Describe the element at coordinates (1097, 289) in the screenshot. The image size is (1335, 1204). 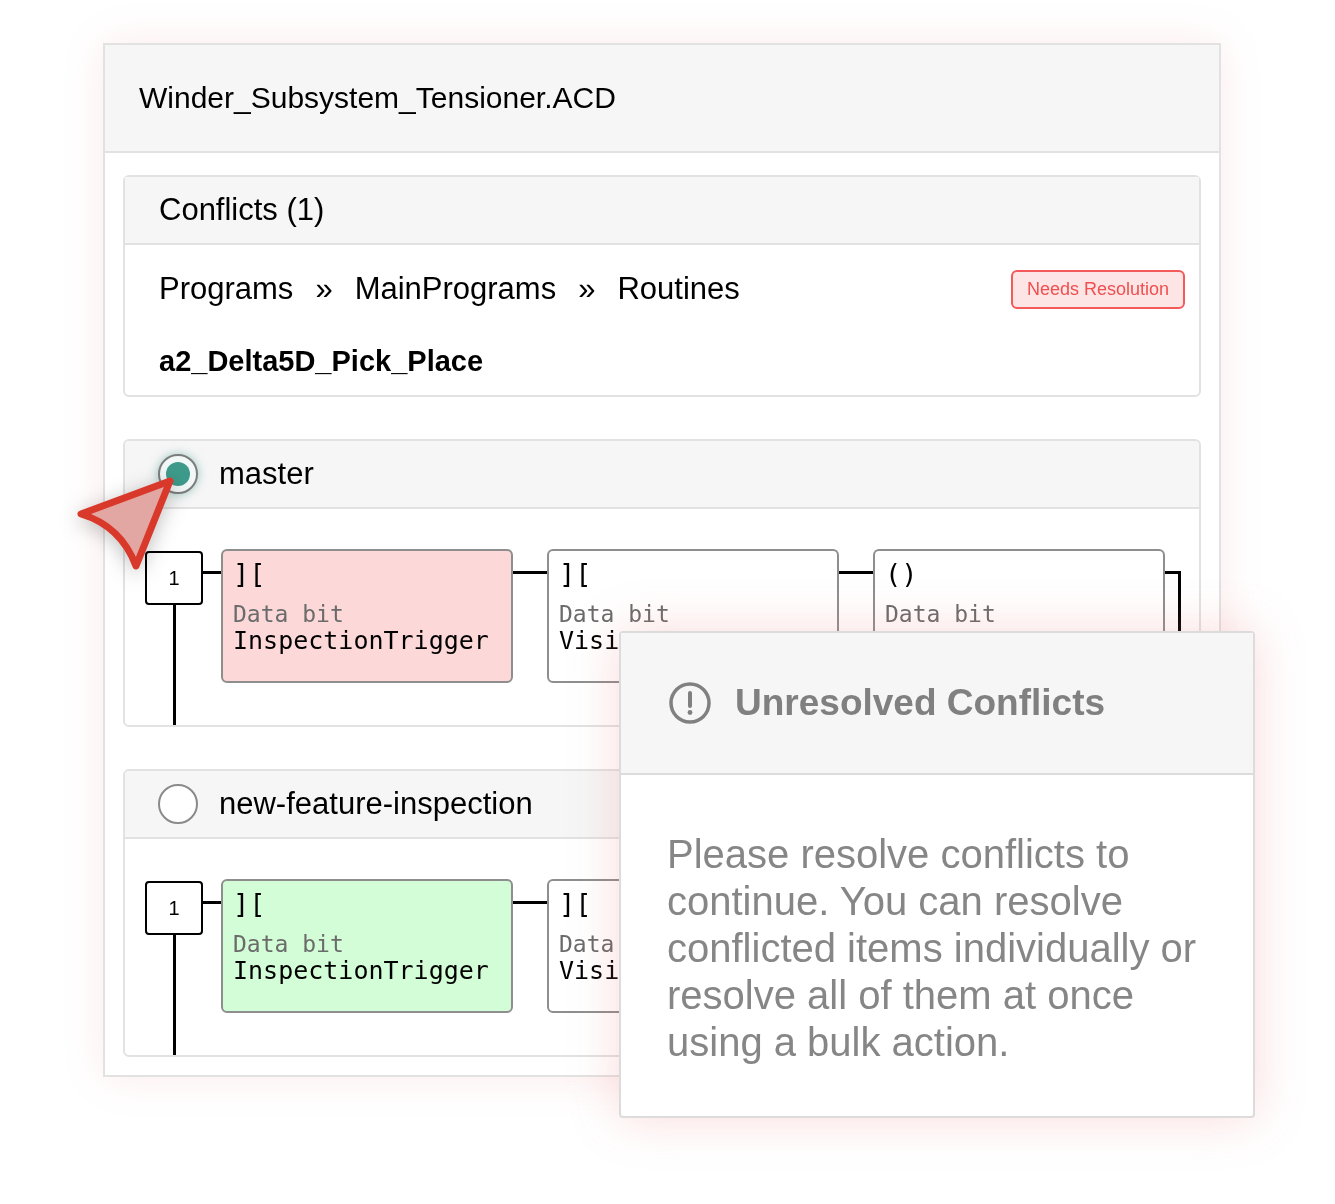
I see `status-badge: Needs Resolution` at that location.